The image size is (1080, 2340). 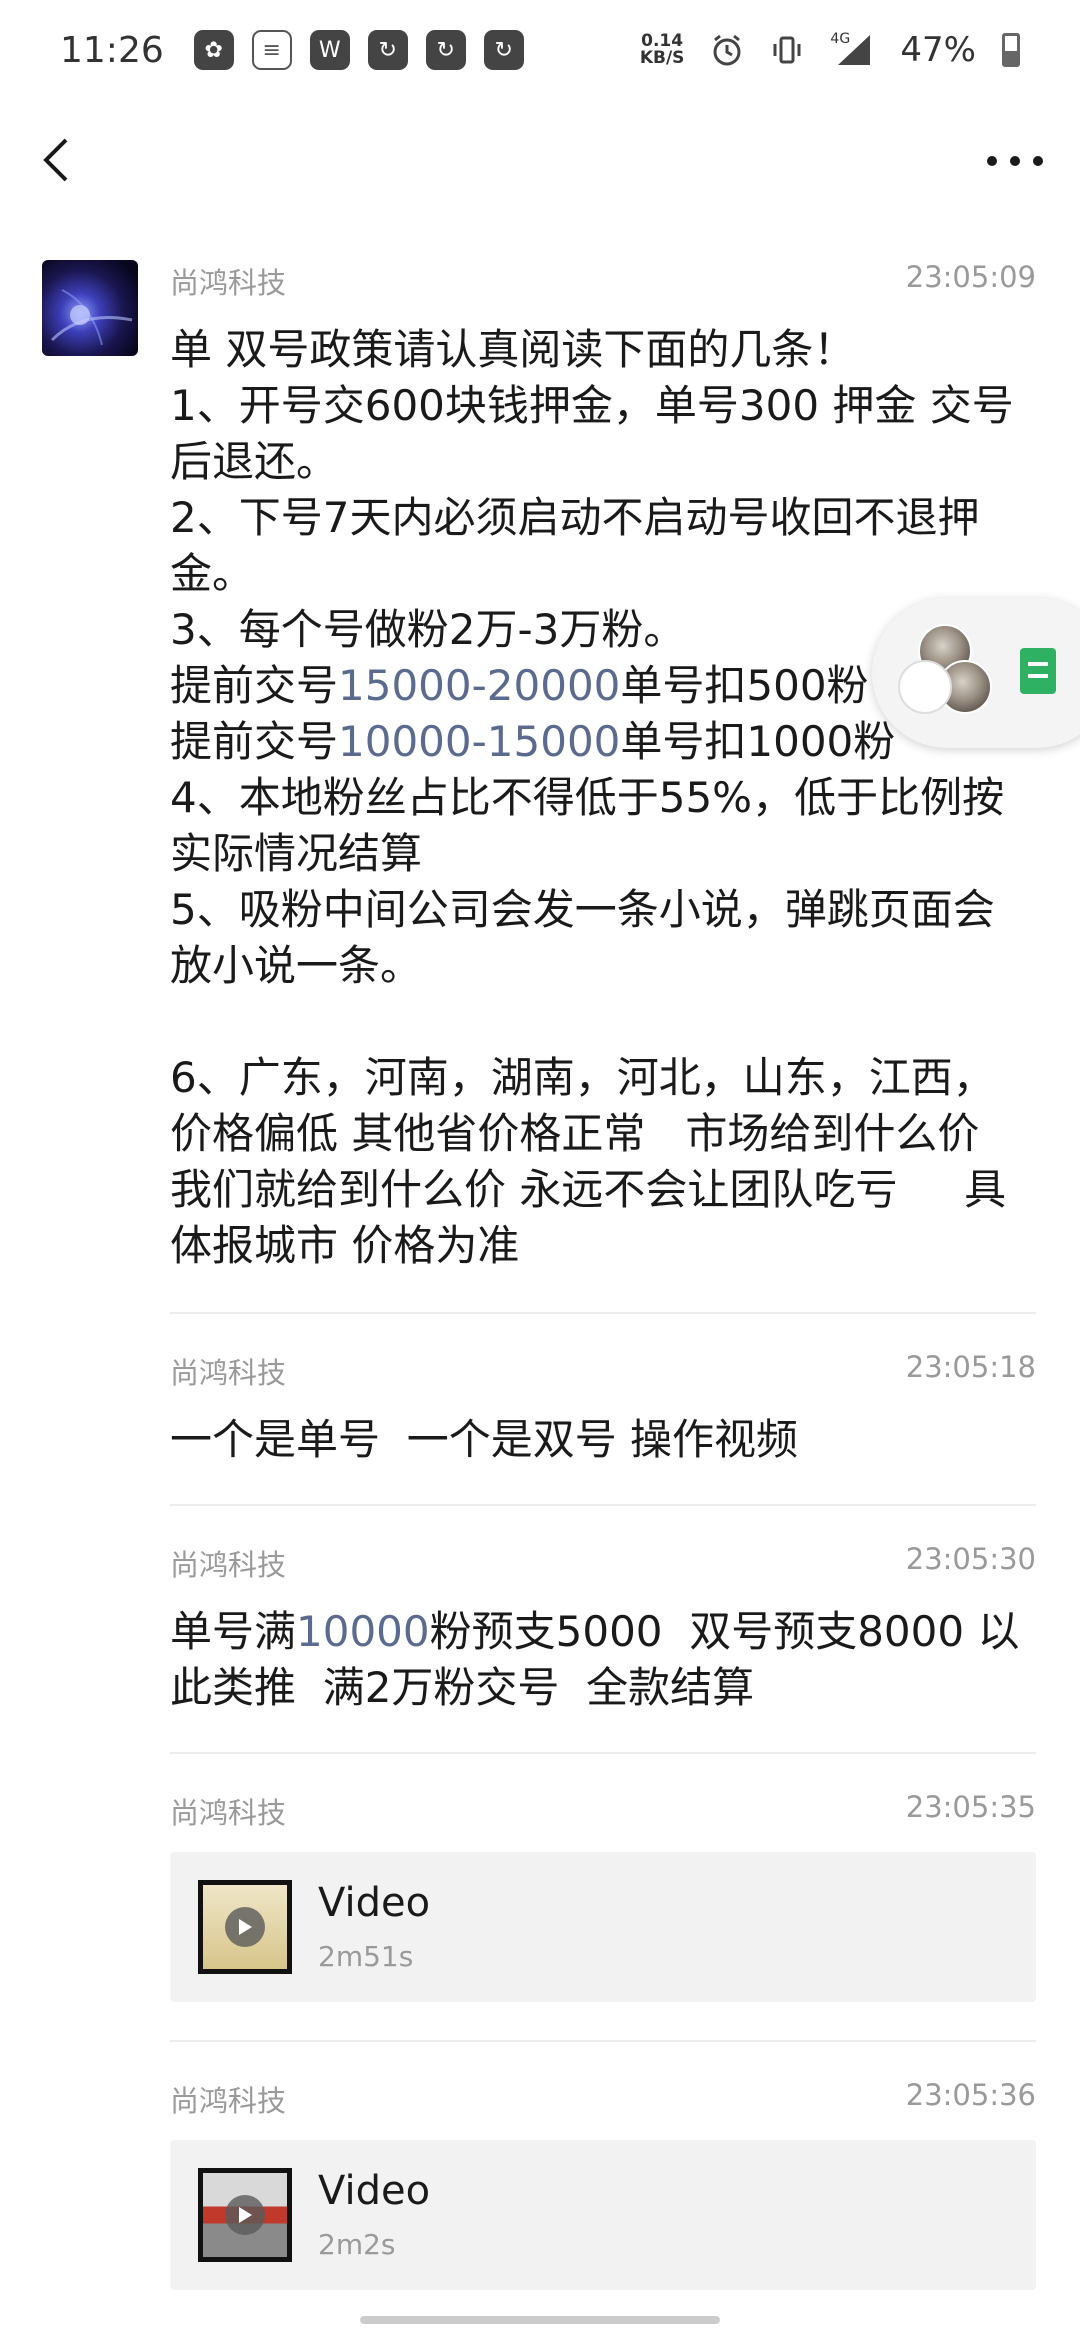 What do you see at coordinates (91, 317) in the screenshot?
I see `galaxy-image` at bounding box center [91, 317].